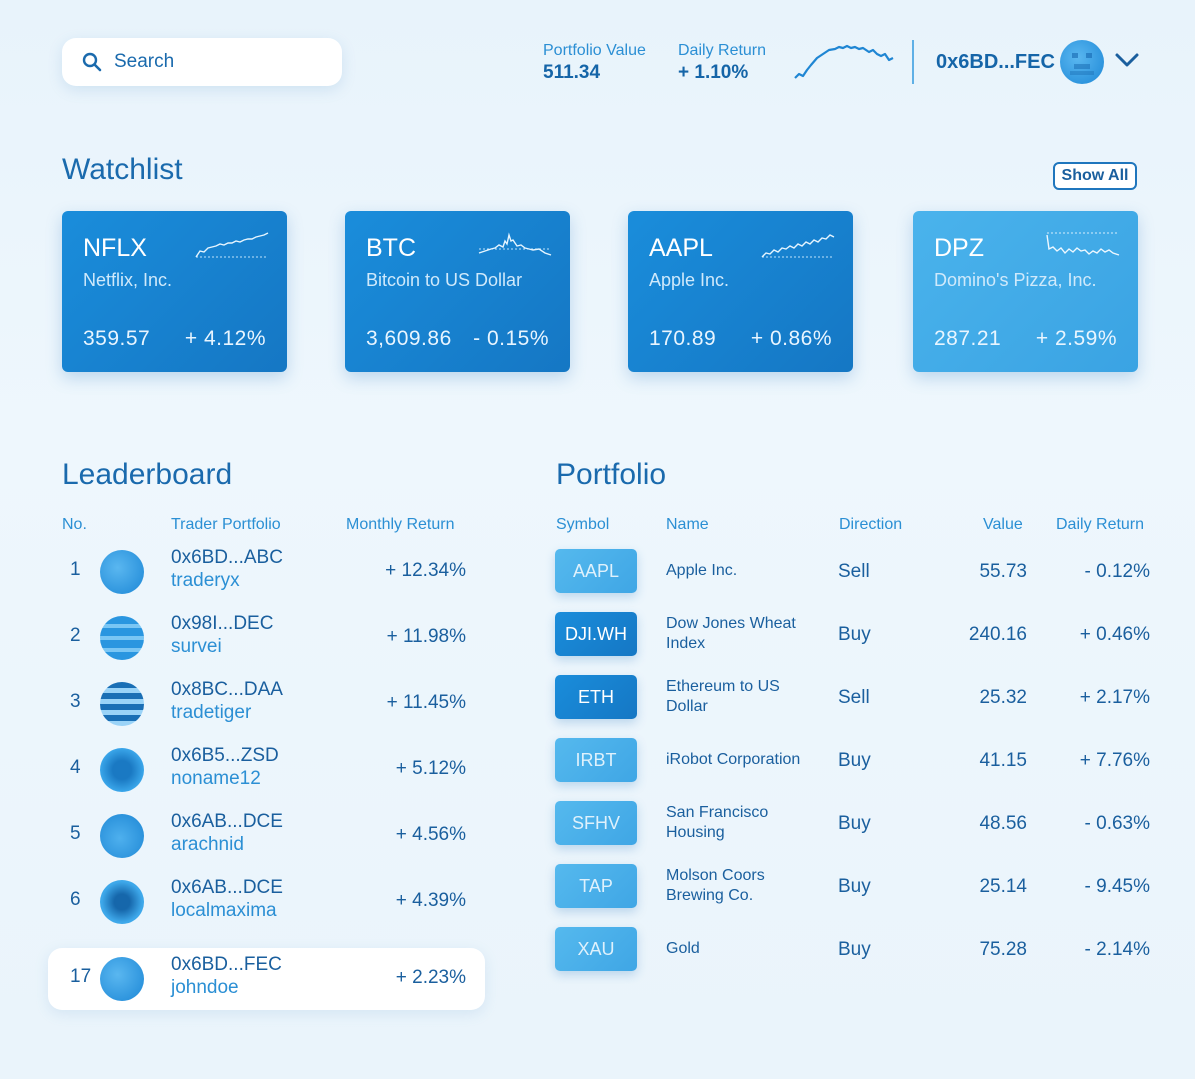 The image size is (1195, 1079). I want to click on leaderboard-address: 0x98I...DEC, so click(222, 623).